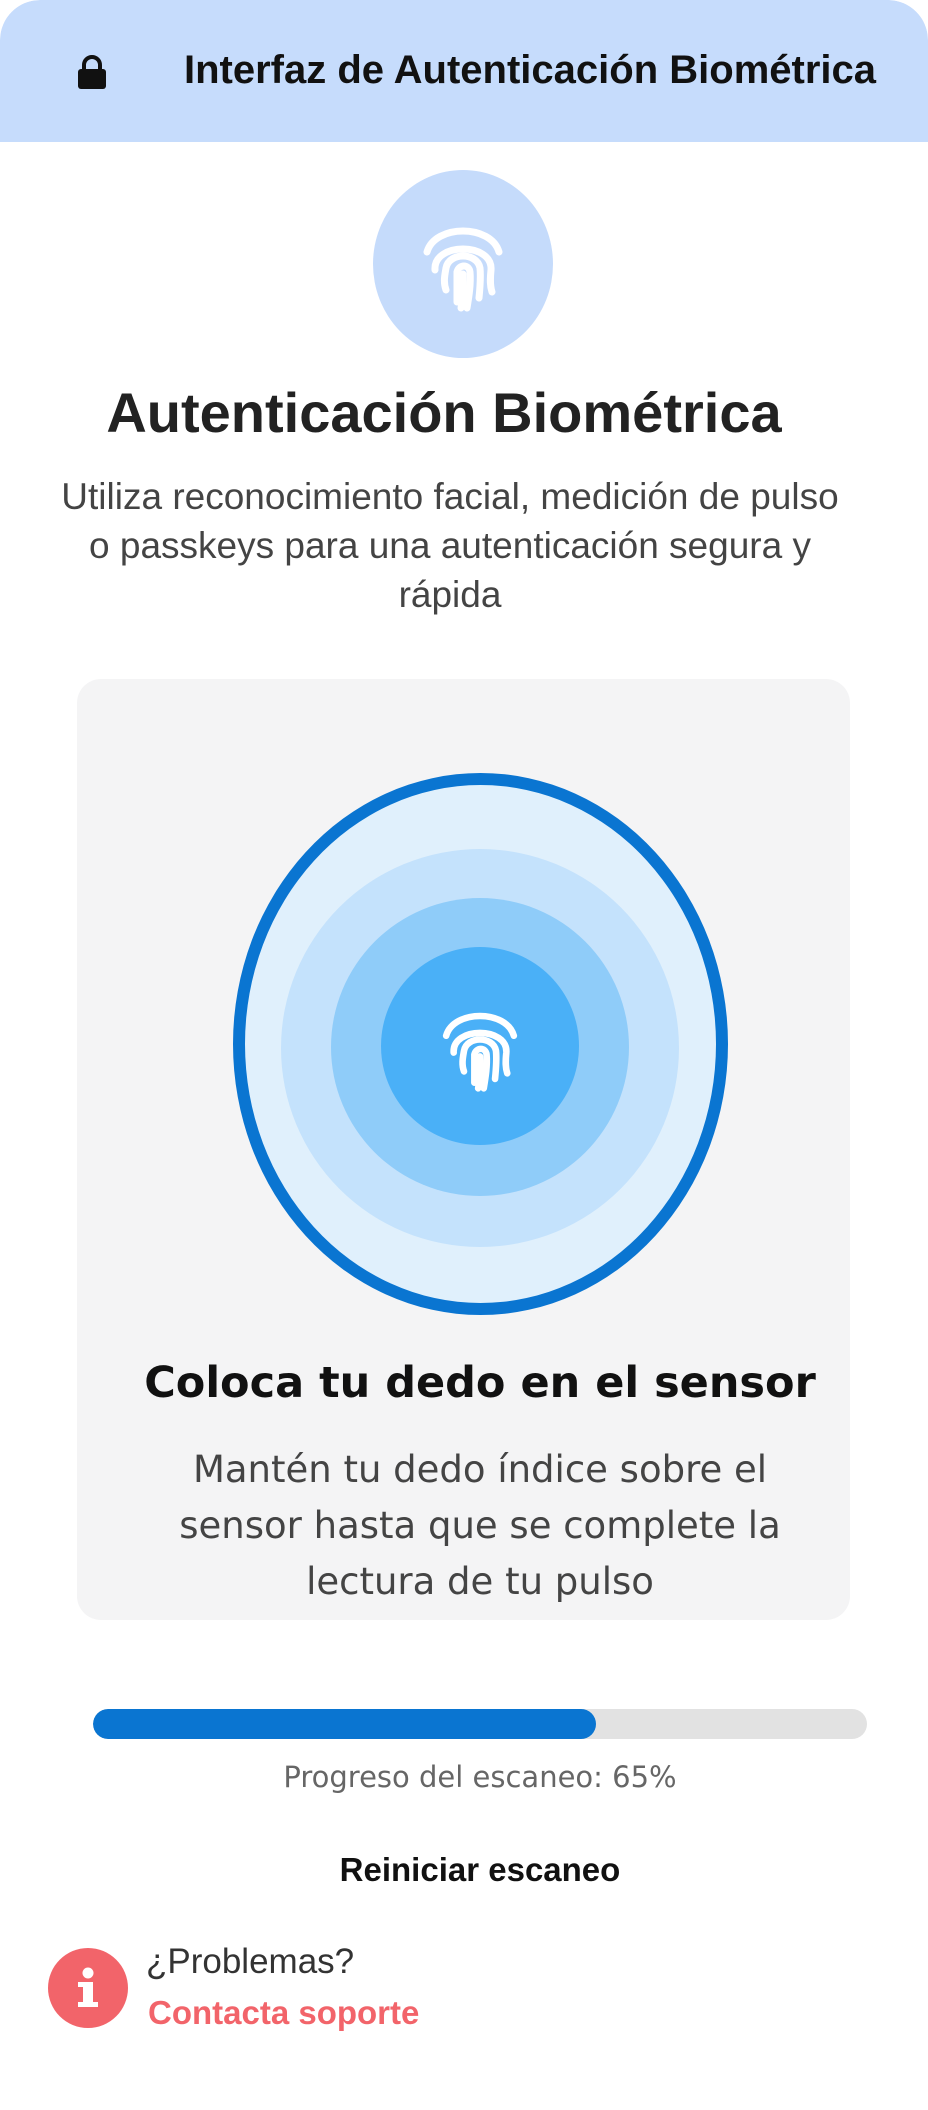  I want to click on info-icon, so click(88, 1988).